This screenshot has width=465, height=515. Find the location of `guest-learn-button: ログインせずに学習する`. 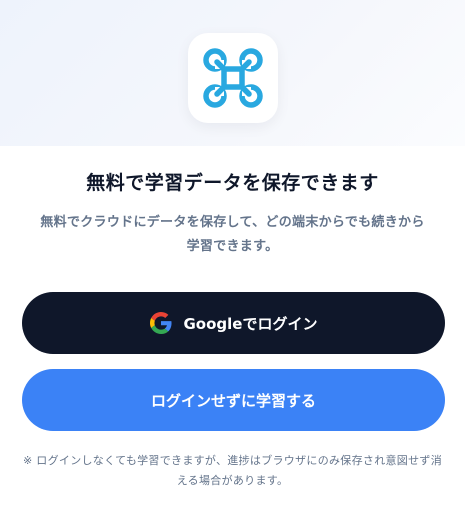

guest-learn-button: ログインせずに学習する is located at coordinates (233, 400).